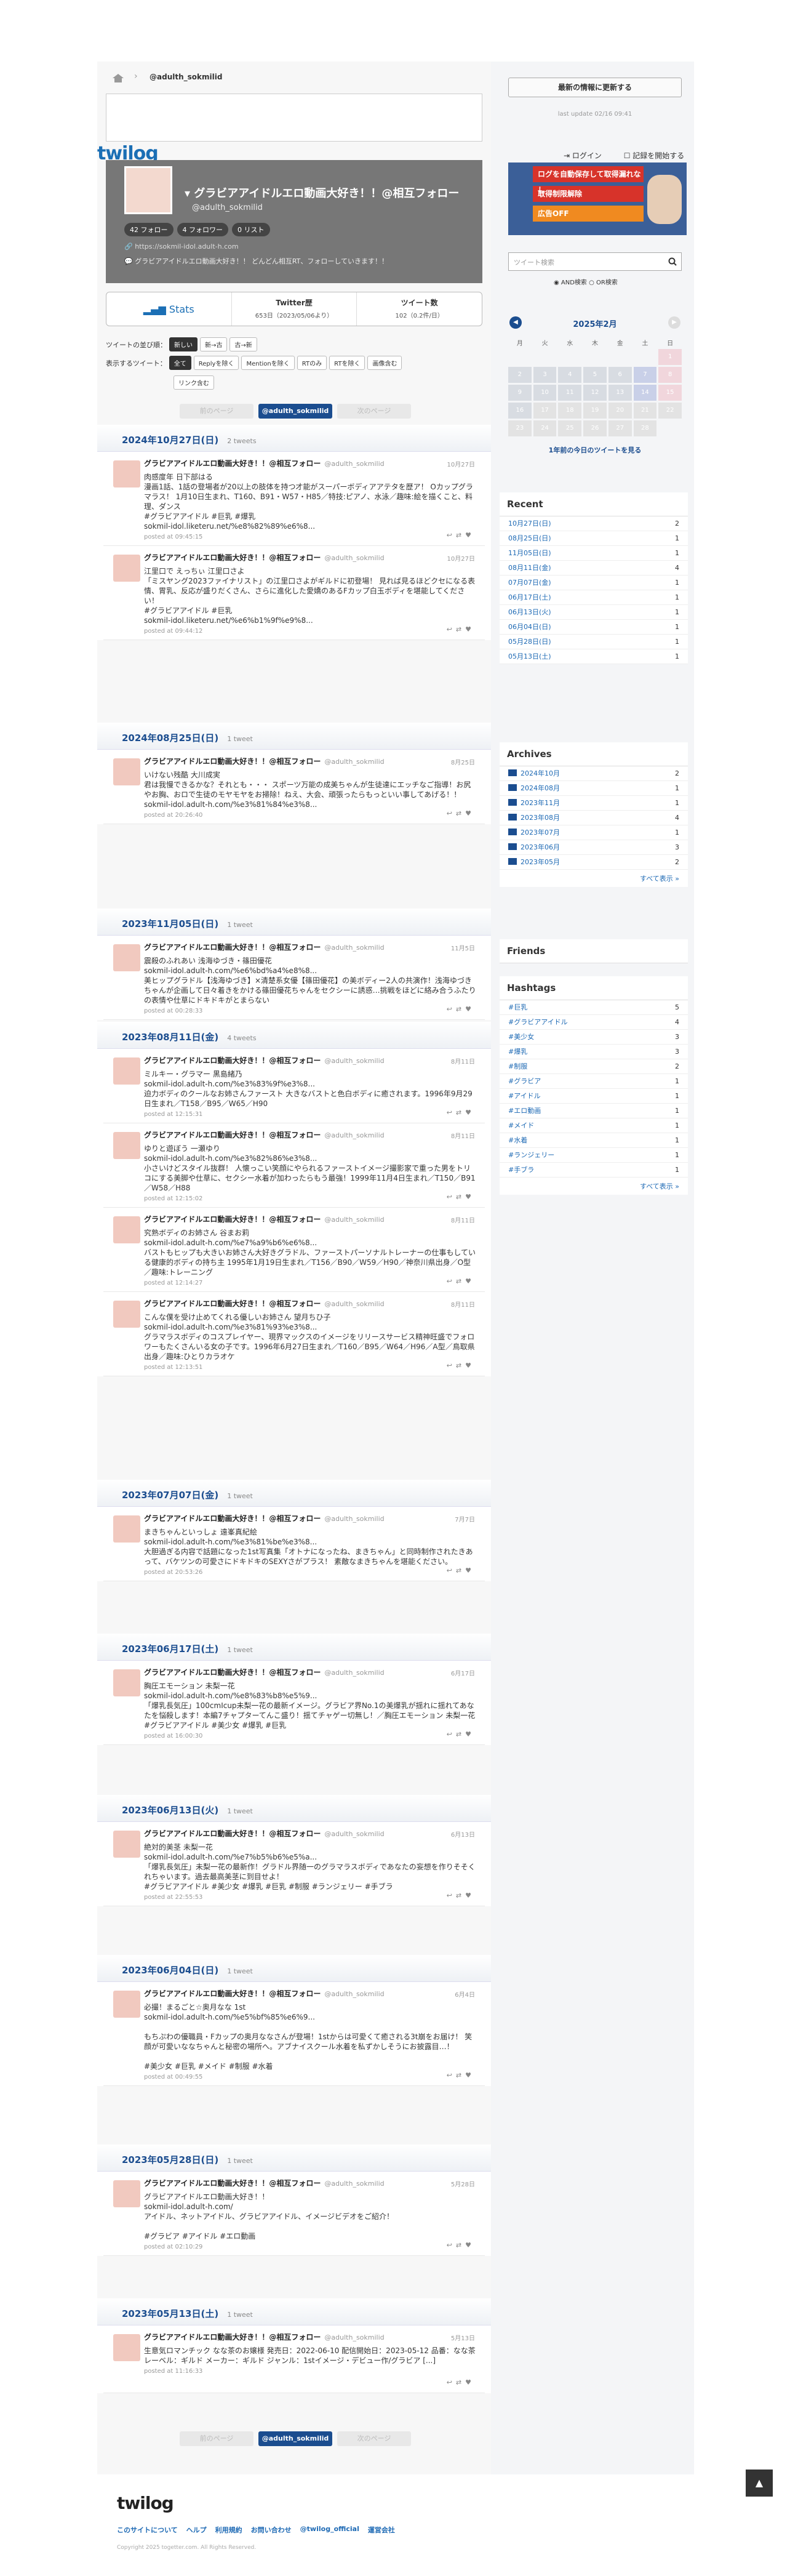  I want to click on footer-link: ヘルプ, so click(197, 2530).